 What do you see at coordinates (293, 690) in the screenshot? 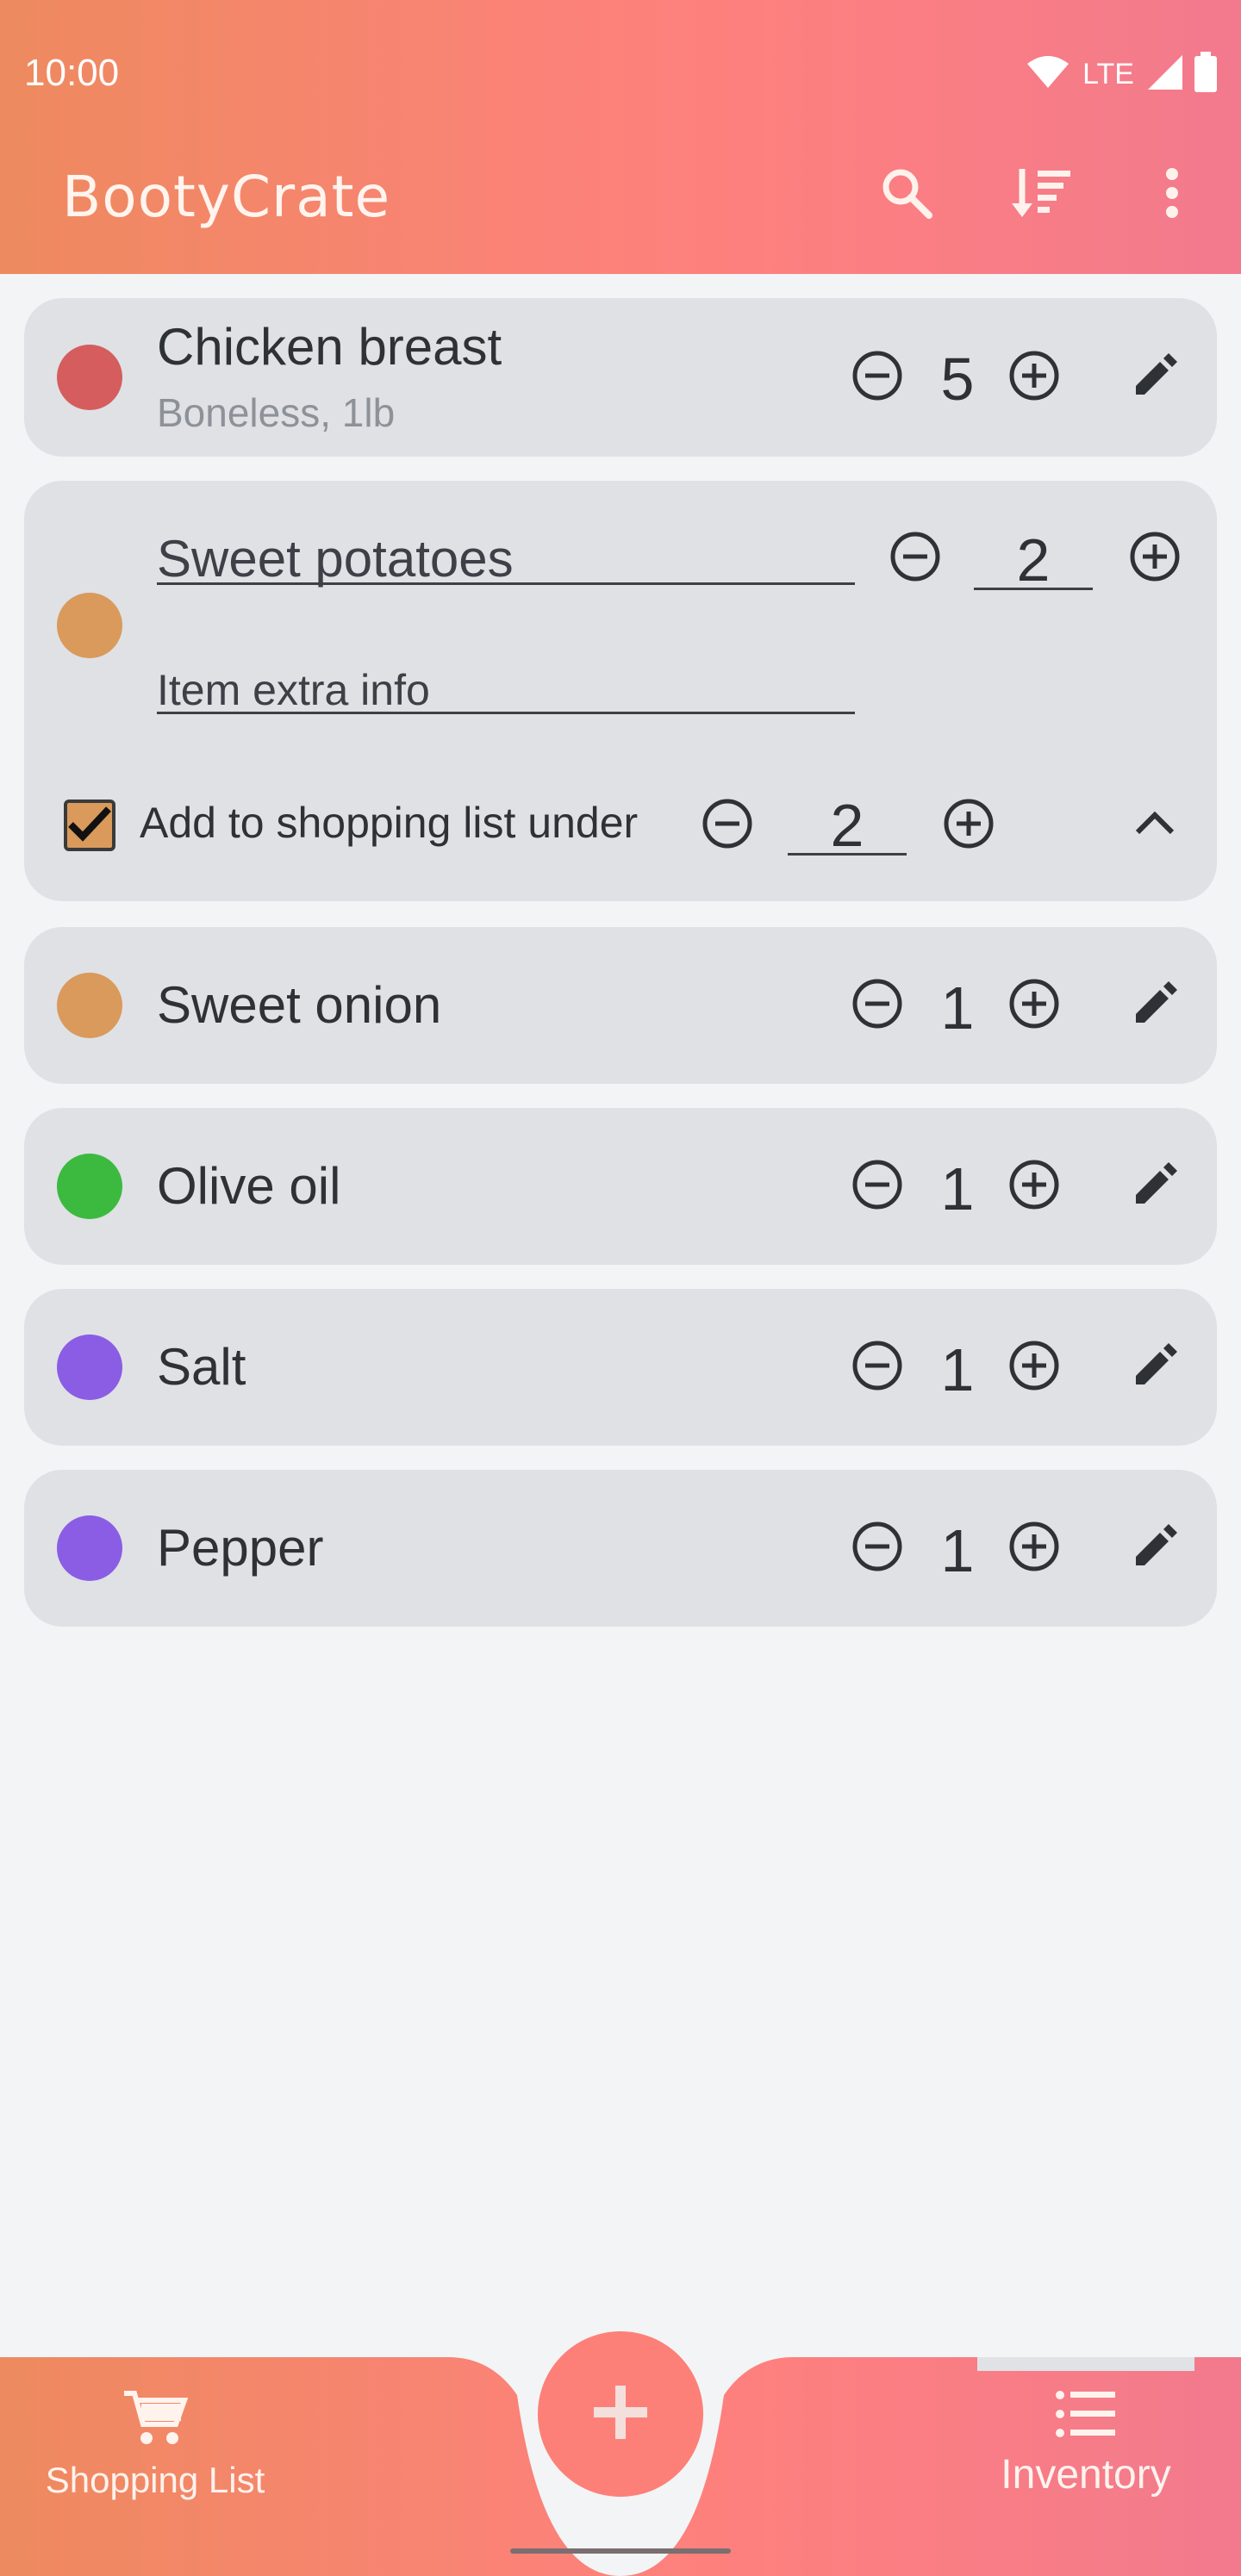
I see `item-extra-info-field: Item extra info` at bounding box center [293, 690].